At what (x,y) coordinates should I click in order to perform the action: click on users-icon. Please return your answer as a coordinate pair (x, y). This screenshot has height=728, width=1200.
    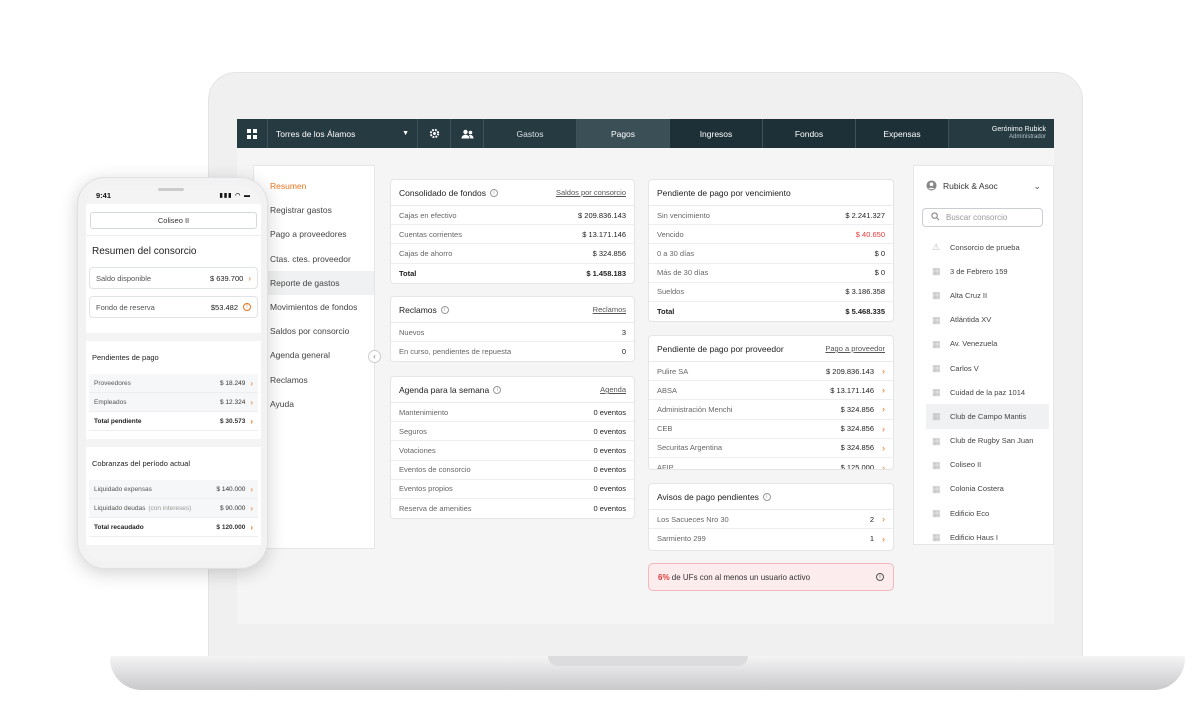
    Looking at the image, I should click on (467, 133).